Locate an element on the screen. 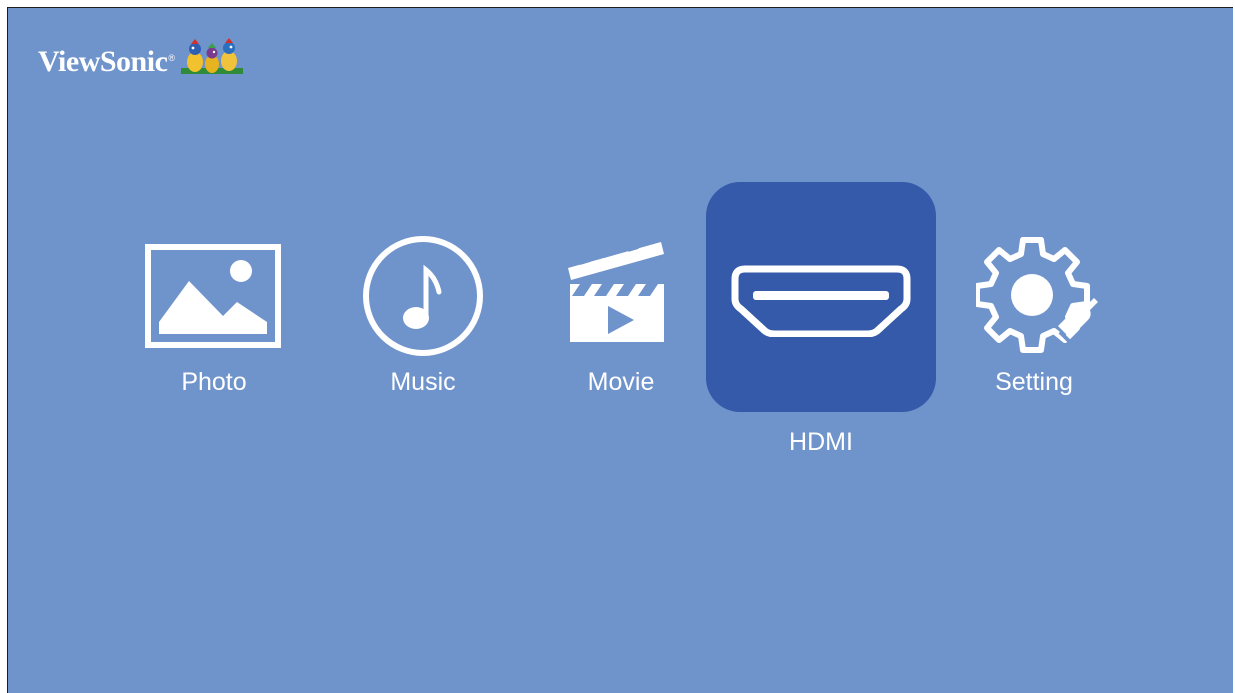 The width and height of the screenshot is (1235, 693). menu-item-movie: Movie is located at coordinates (621, 326).